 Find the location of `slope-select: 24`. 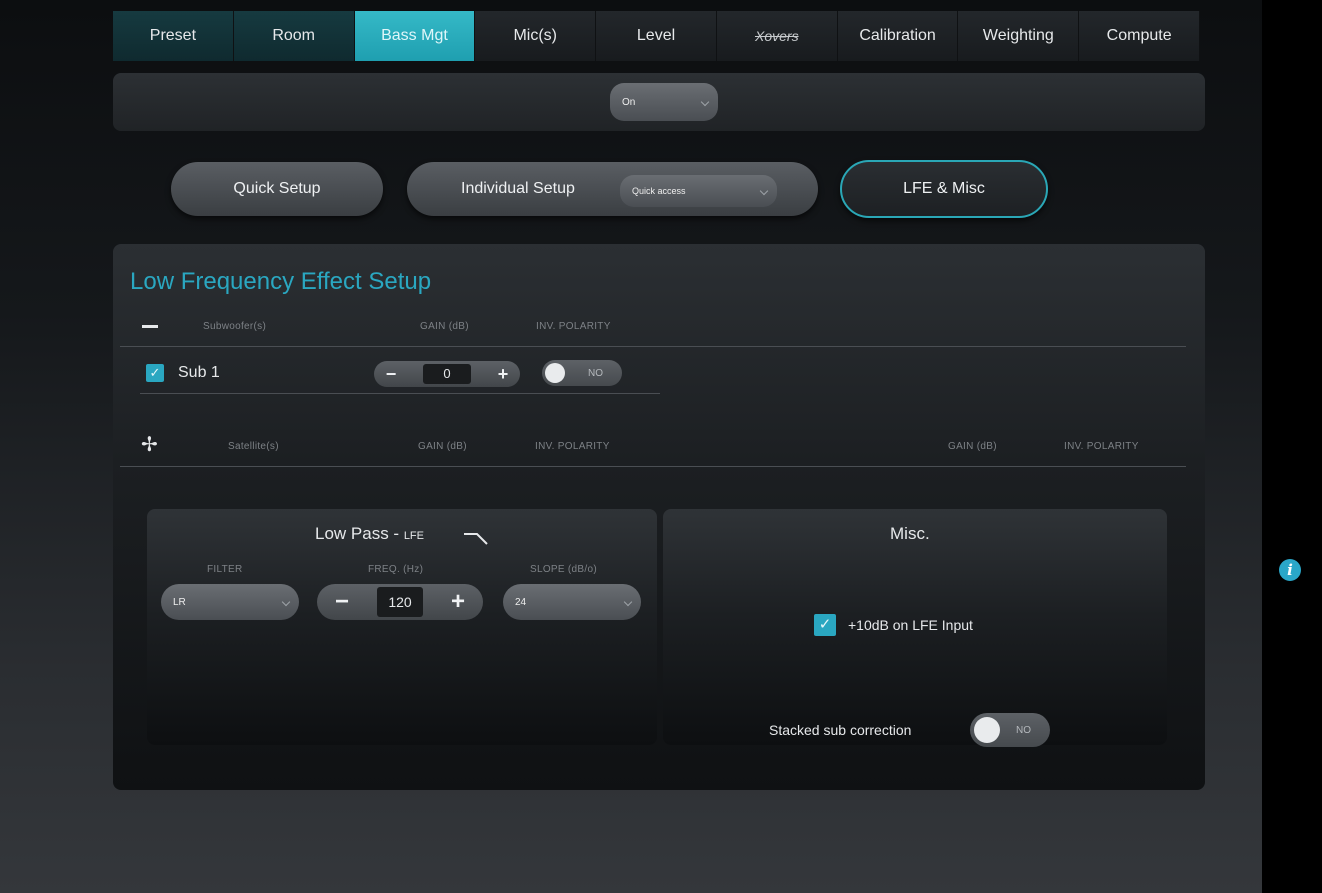

slope-select: 24 is located at coordinates (572, 602).